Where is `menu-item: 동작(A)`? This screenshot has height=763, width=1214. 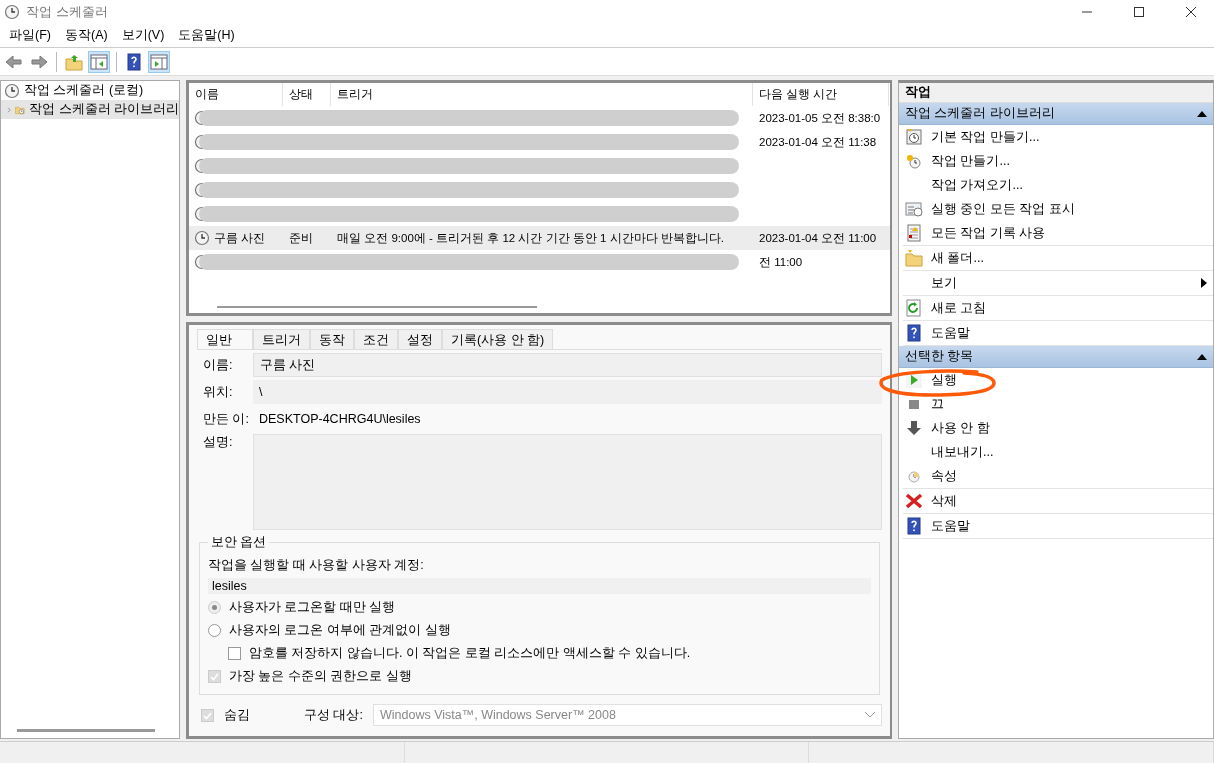
menu-item: 동작(A) is located at coordinates (86, 35).